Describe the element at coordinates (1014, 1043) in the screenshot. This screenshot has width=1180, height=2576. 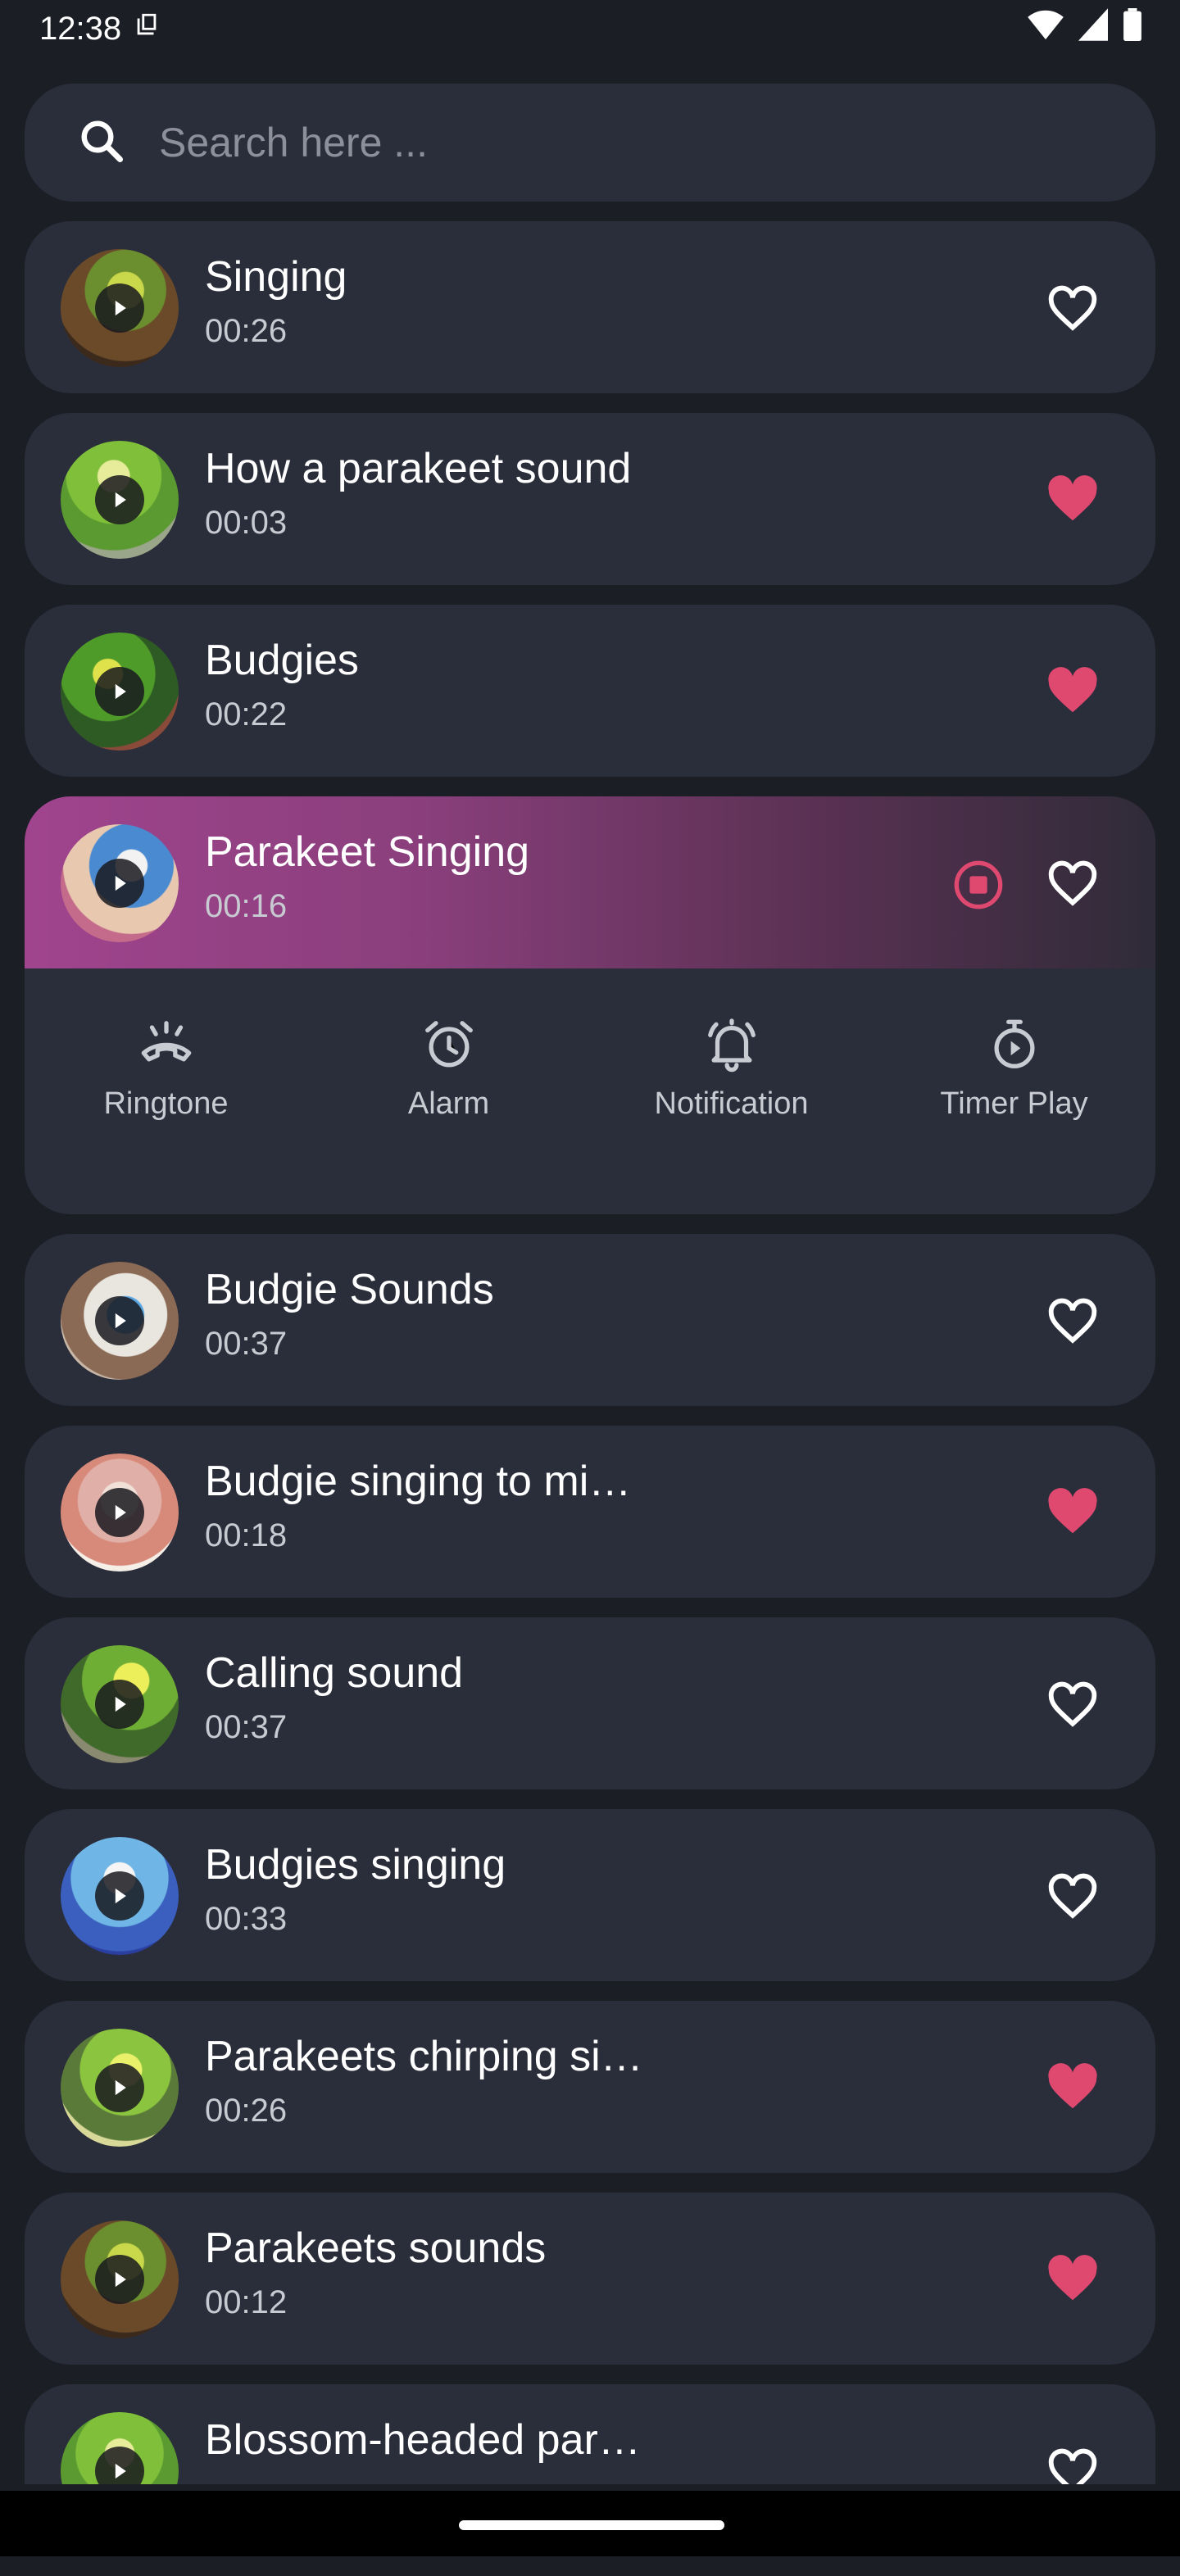
I see `timer-icon` at that location.